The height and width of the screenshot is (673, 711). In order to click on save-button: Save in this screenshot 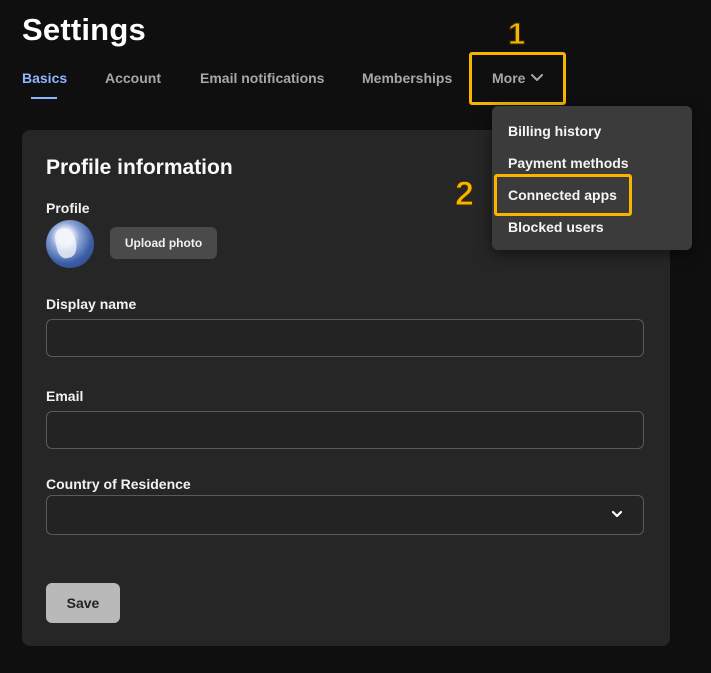, I will do `click(83, 603)`.